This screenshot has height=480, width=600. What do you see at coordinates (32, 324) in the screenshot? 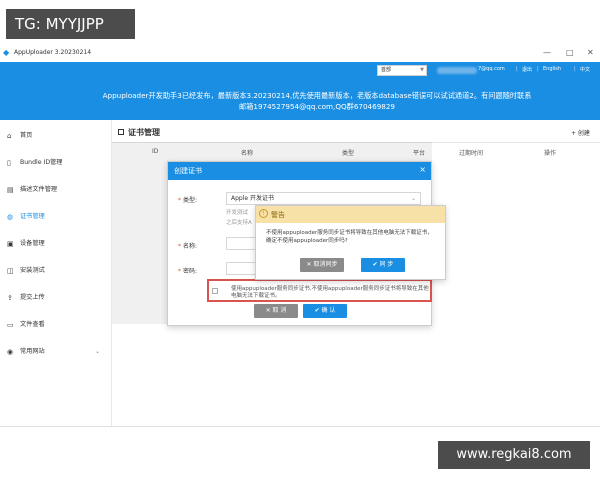
I see `sidebar-item-label: 文件查看` at bounding box center [32, 324].